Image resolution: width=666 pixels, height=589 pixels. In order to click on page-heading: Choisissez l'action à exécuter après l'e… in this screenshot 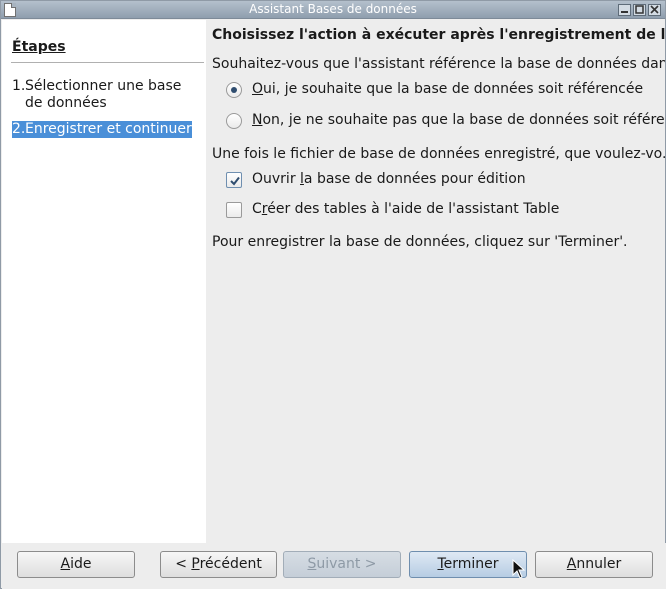, I will do `click(438, 35)`.